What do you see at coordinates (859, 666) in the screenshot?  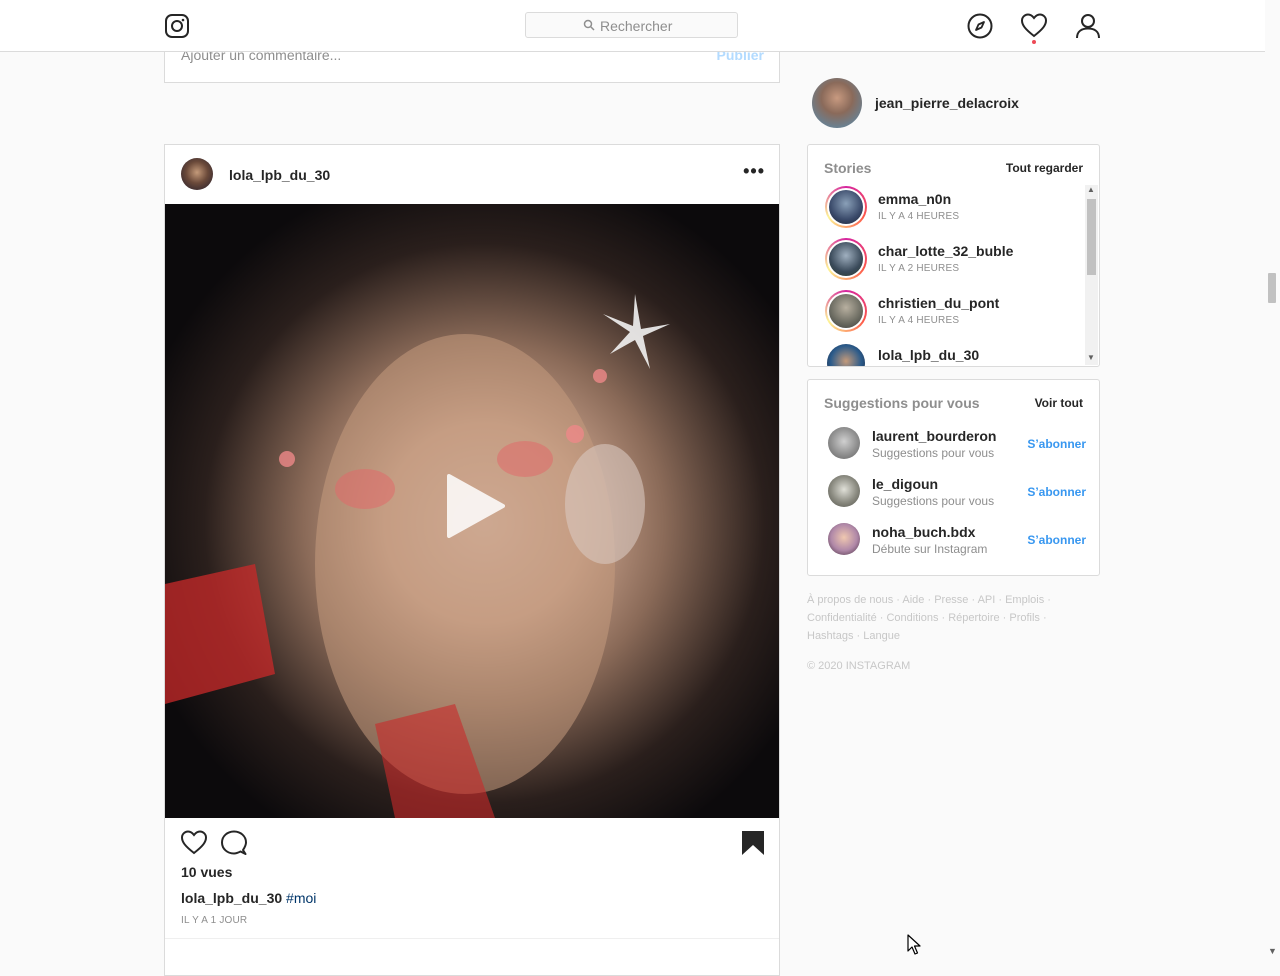 I see `copyright: © 2020 INSTAGRAM` at bounding box center [859, 666].